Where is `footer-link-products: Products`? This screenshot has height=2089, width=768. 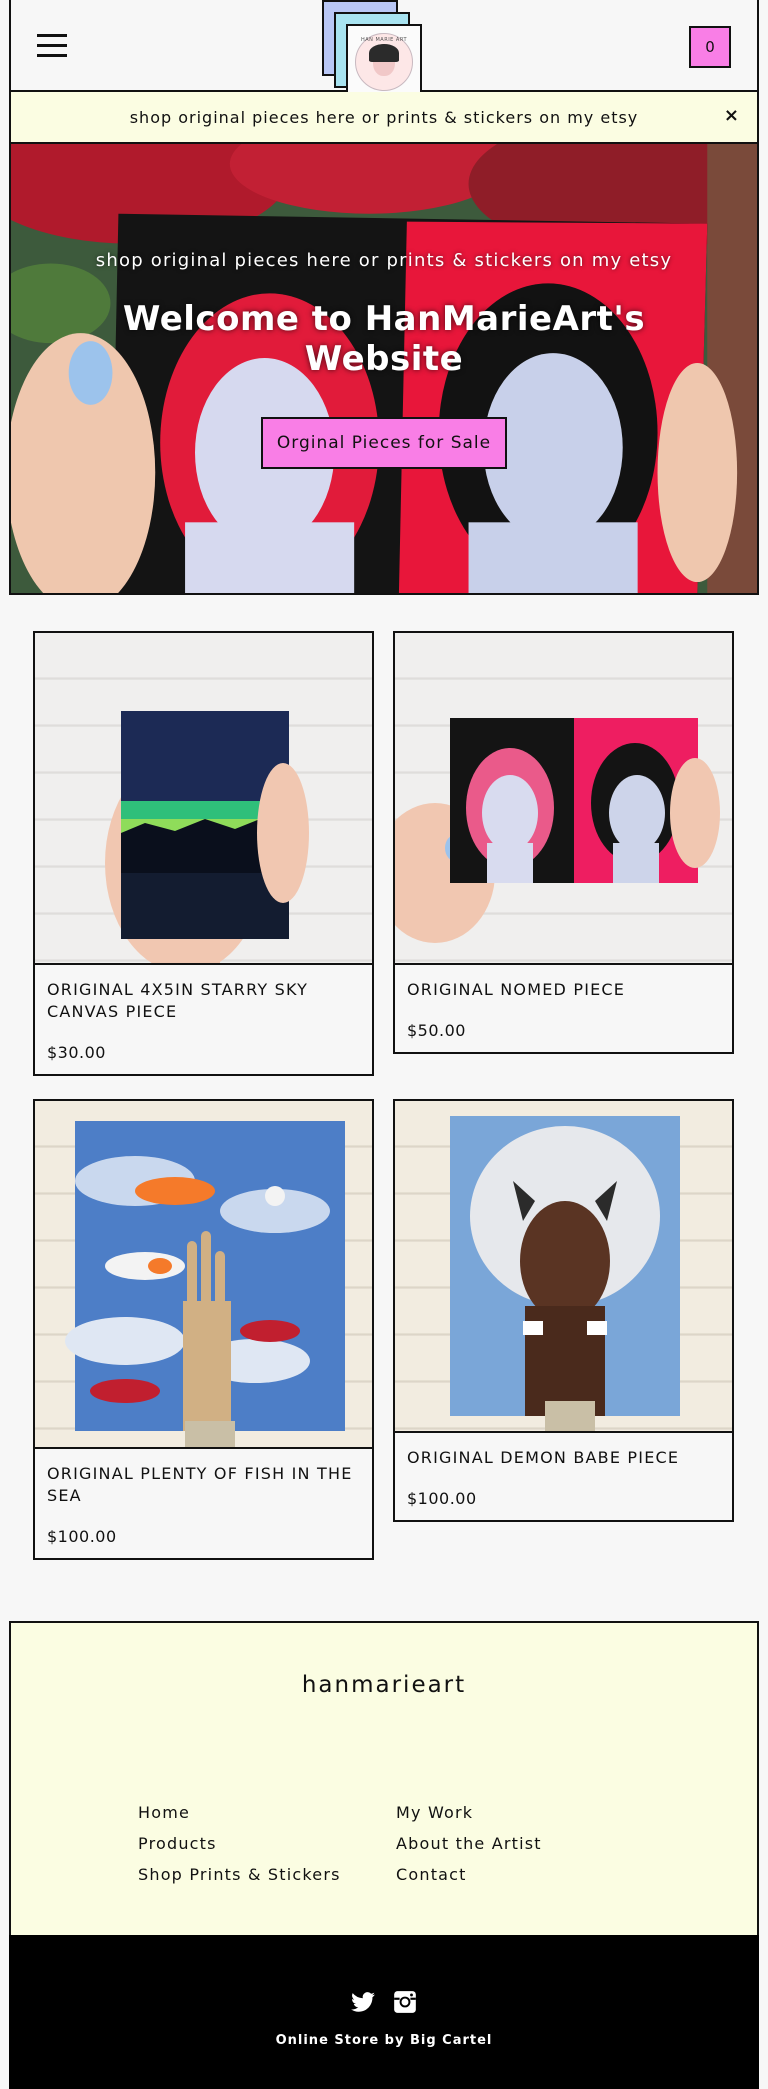
footer-link-products: Products is located at coordinates (239, 1843).